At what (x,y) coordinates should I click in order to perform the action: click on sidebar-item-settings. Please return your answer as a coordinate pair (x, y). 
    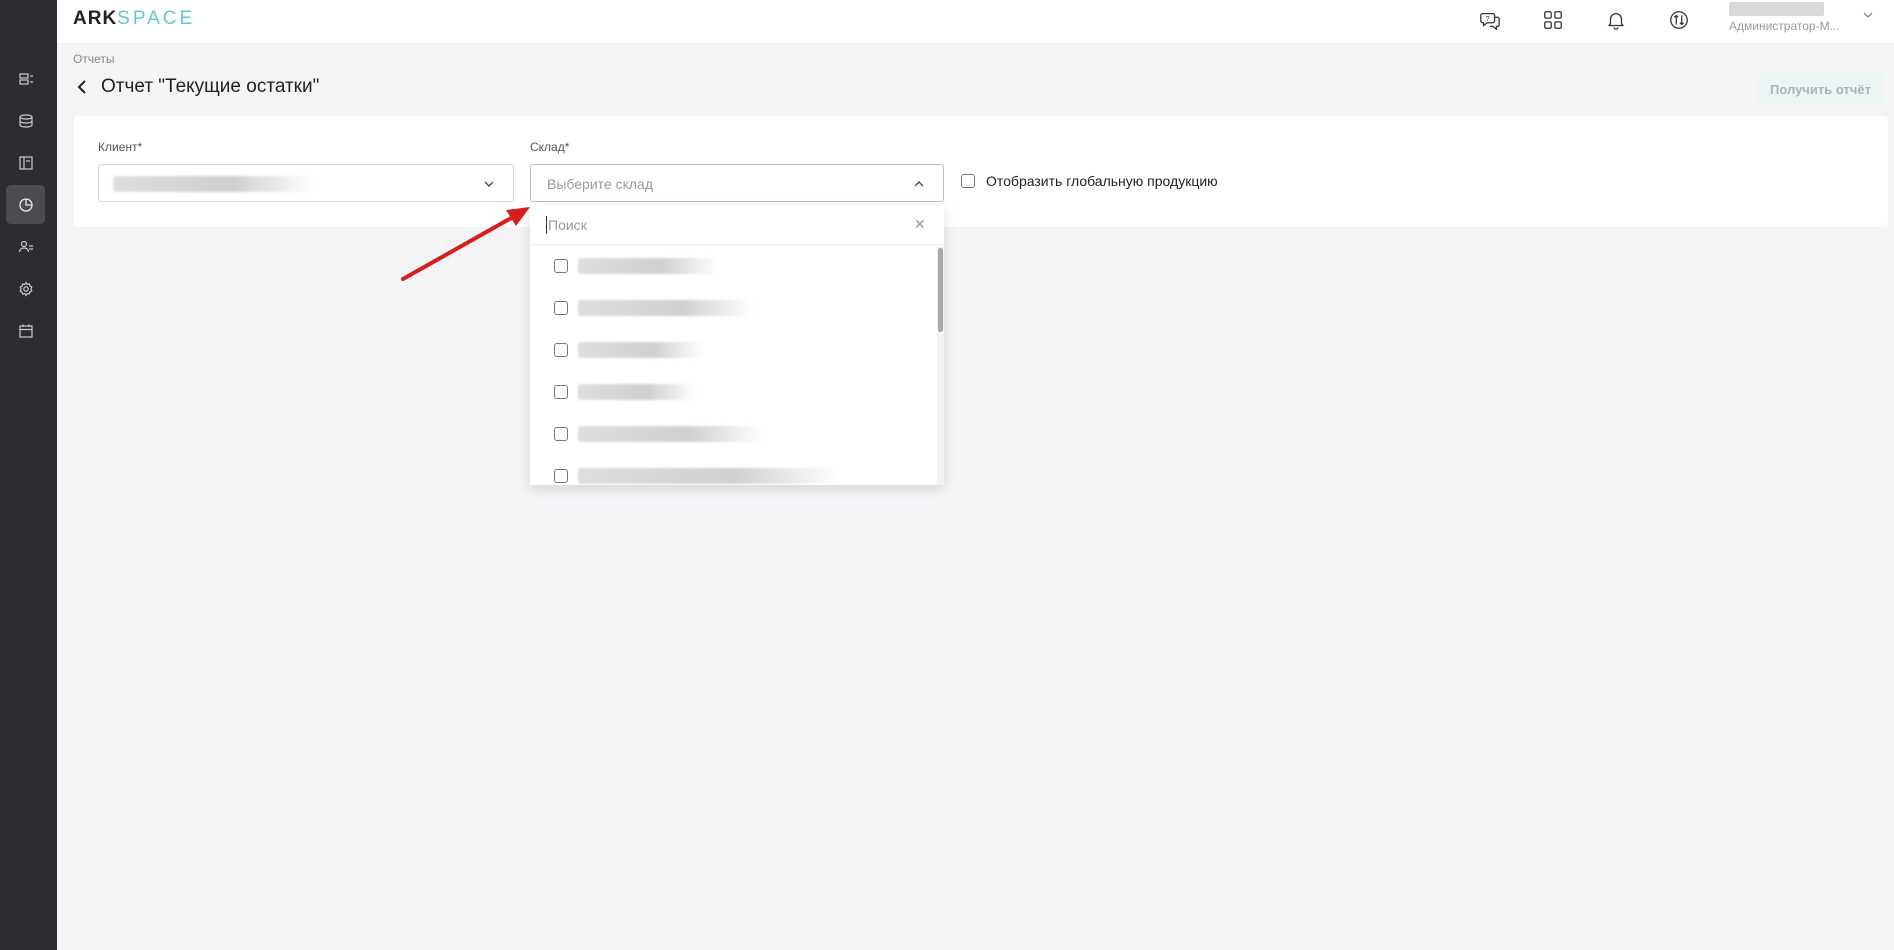
    Looking at the image, I should click on (25, 288).